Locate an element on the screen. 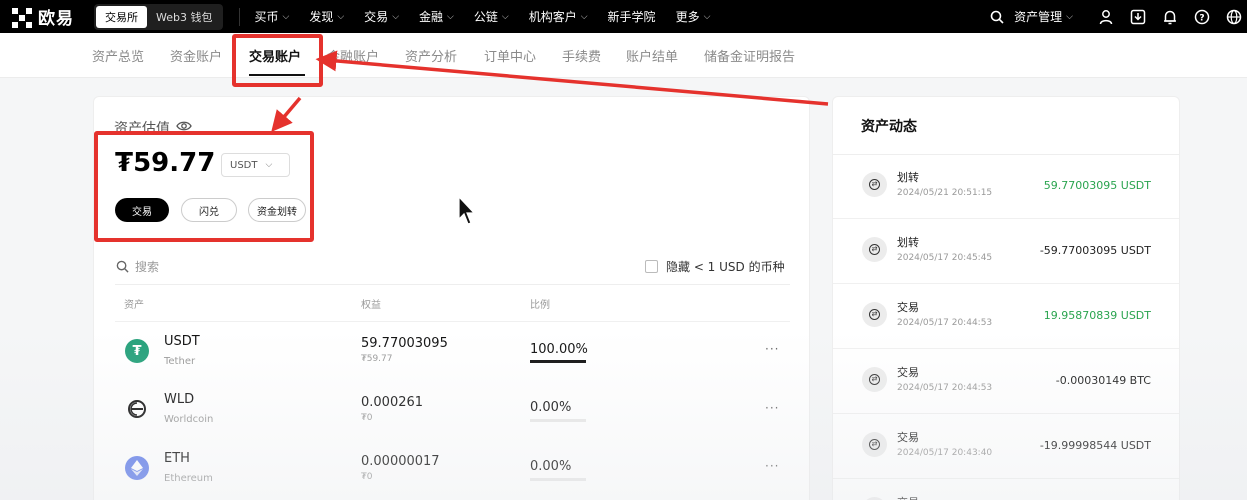 The image size is (1247, 500). main-menu: 买币 ⌵ 发现 ⌵ 交易 ⌵ 金融 ⌵ 公链 ⌵ 机构客户 ⌵ 新手学院 更多 ⌵ is located at coordinates (492, 16).